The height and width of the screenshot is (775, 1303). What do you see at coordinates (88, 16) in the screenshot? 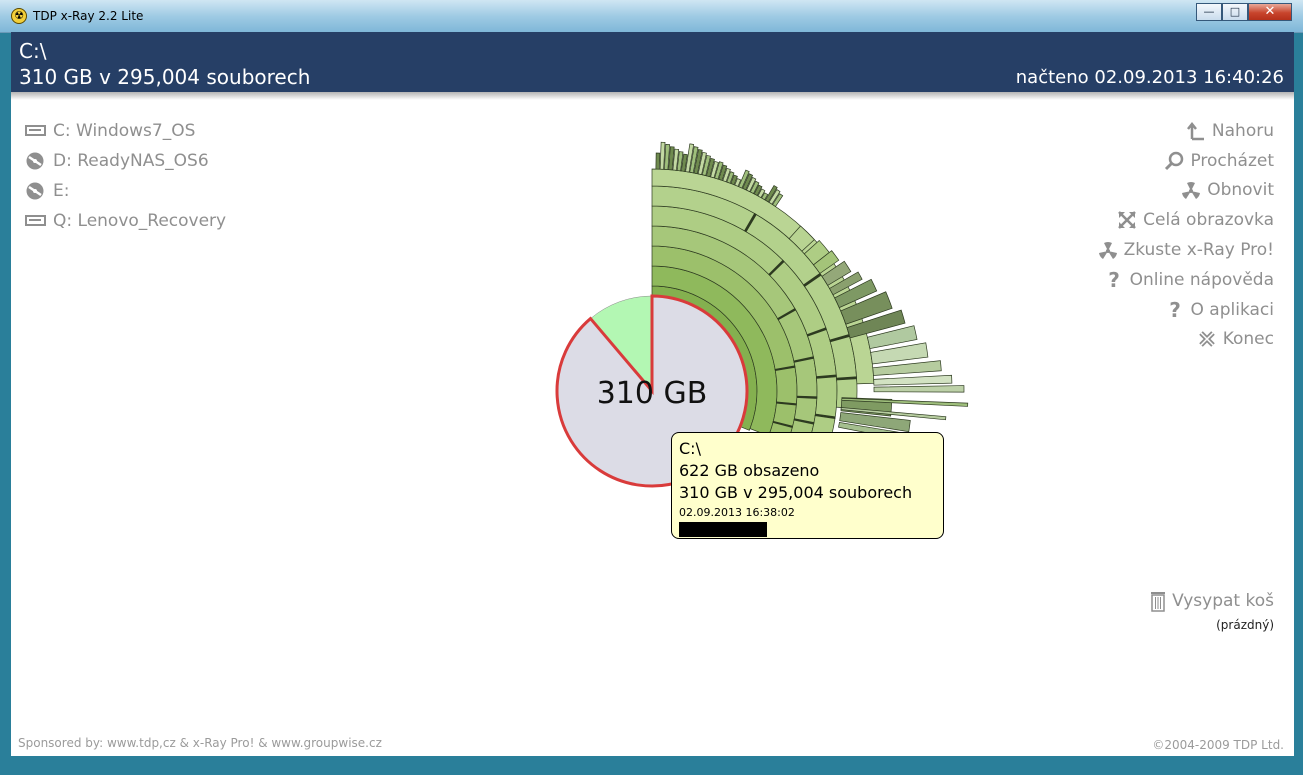
I see `window-title: TDP x-Ray 2.2 Lite` at bounding box center [88, 16].